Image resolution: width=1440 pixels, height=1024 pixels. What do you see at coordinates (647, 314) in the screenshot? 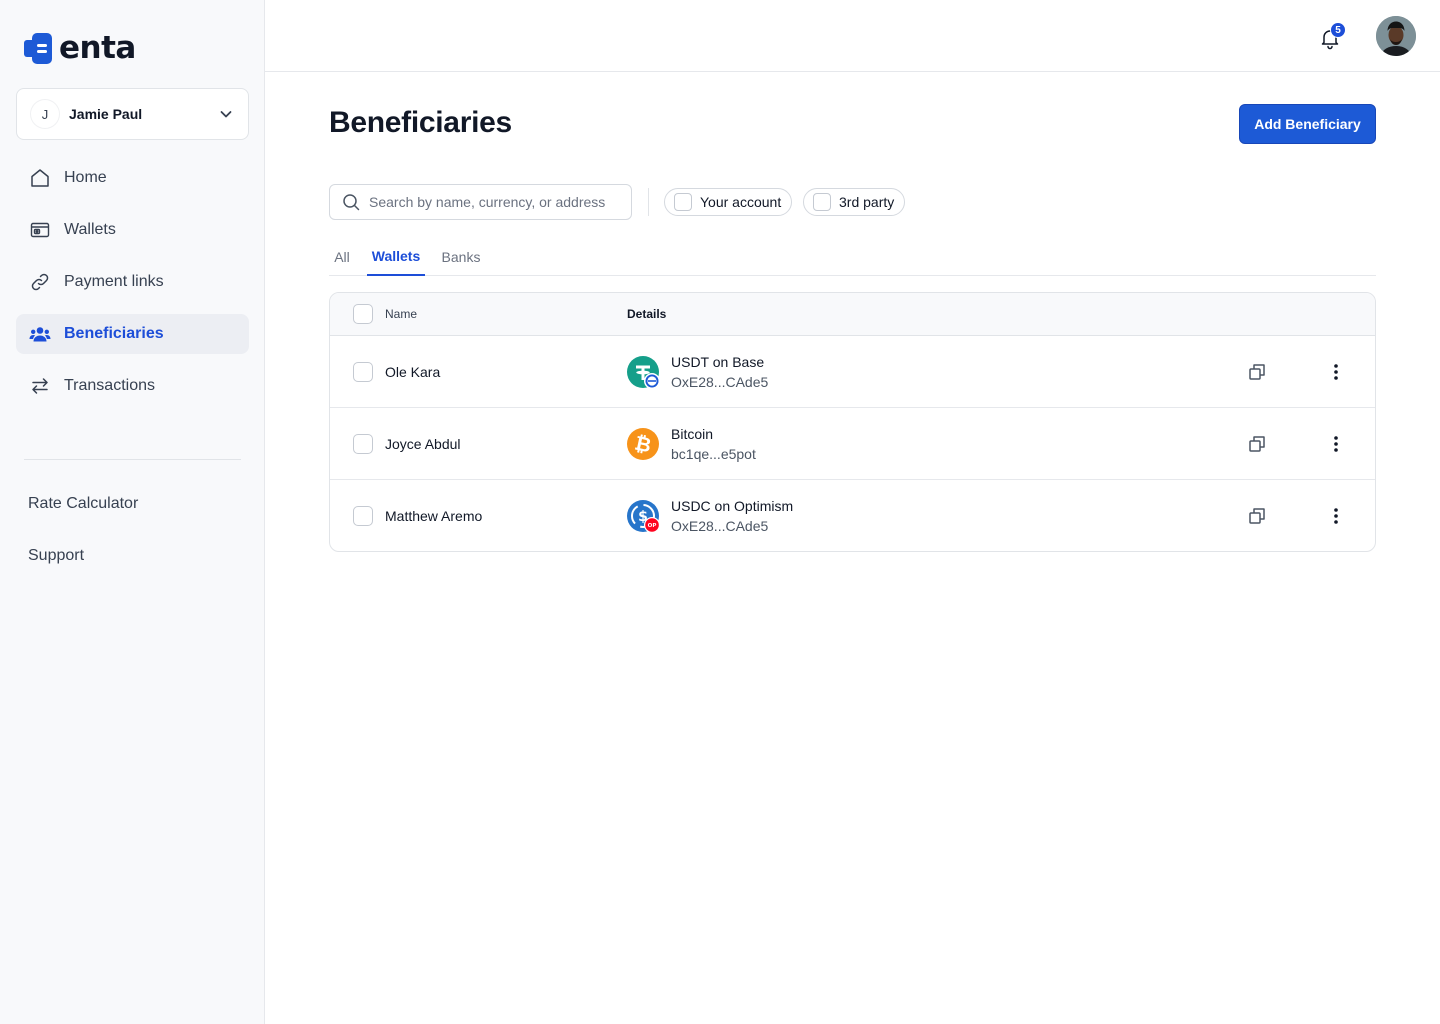
I see `column-header-details: Details` at bounding box center [647, 314].